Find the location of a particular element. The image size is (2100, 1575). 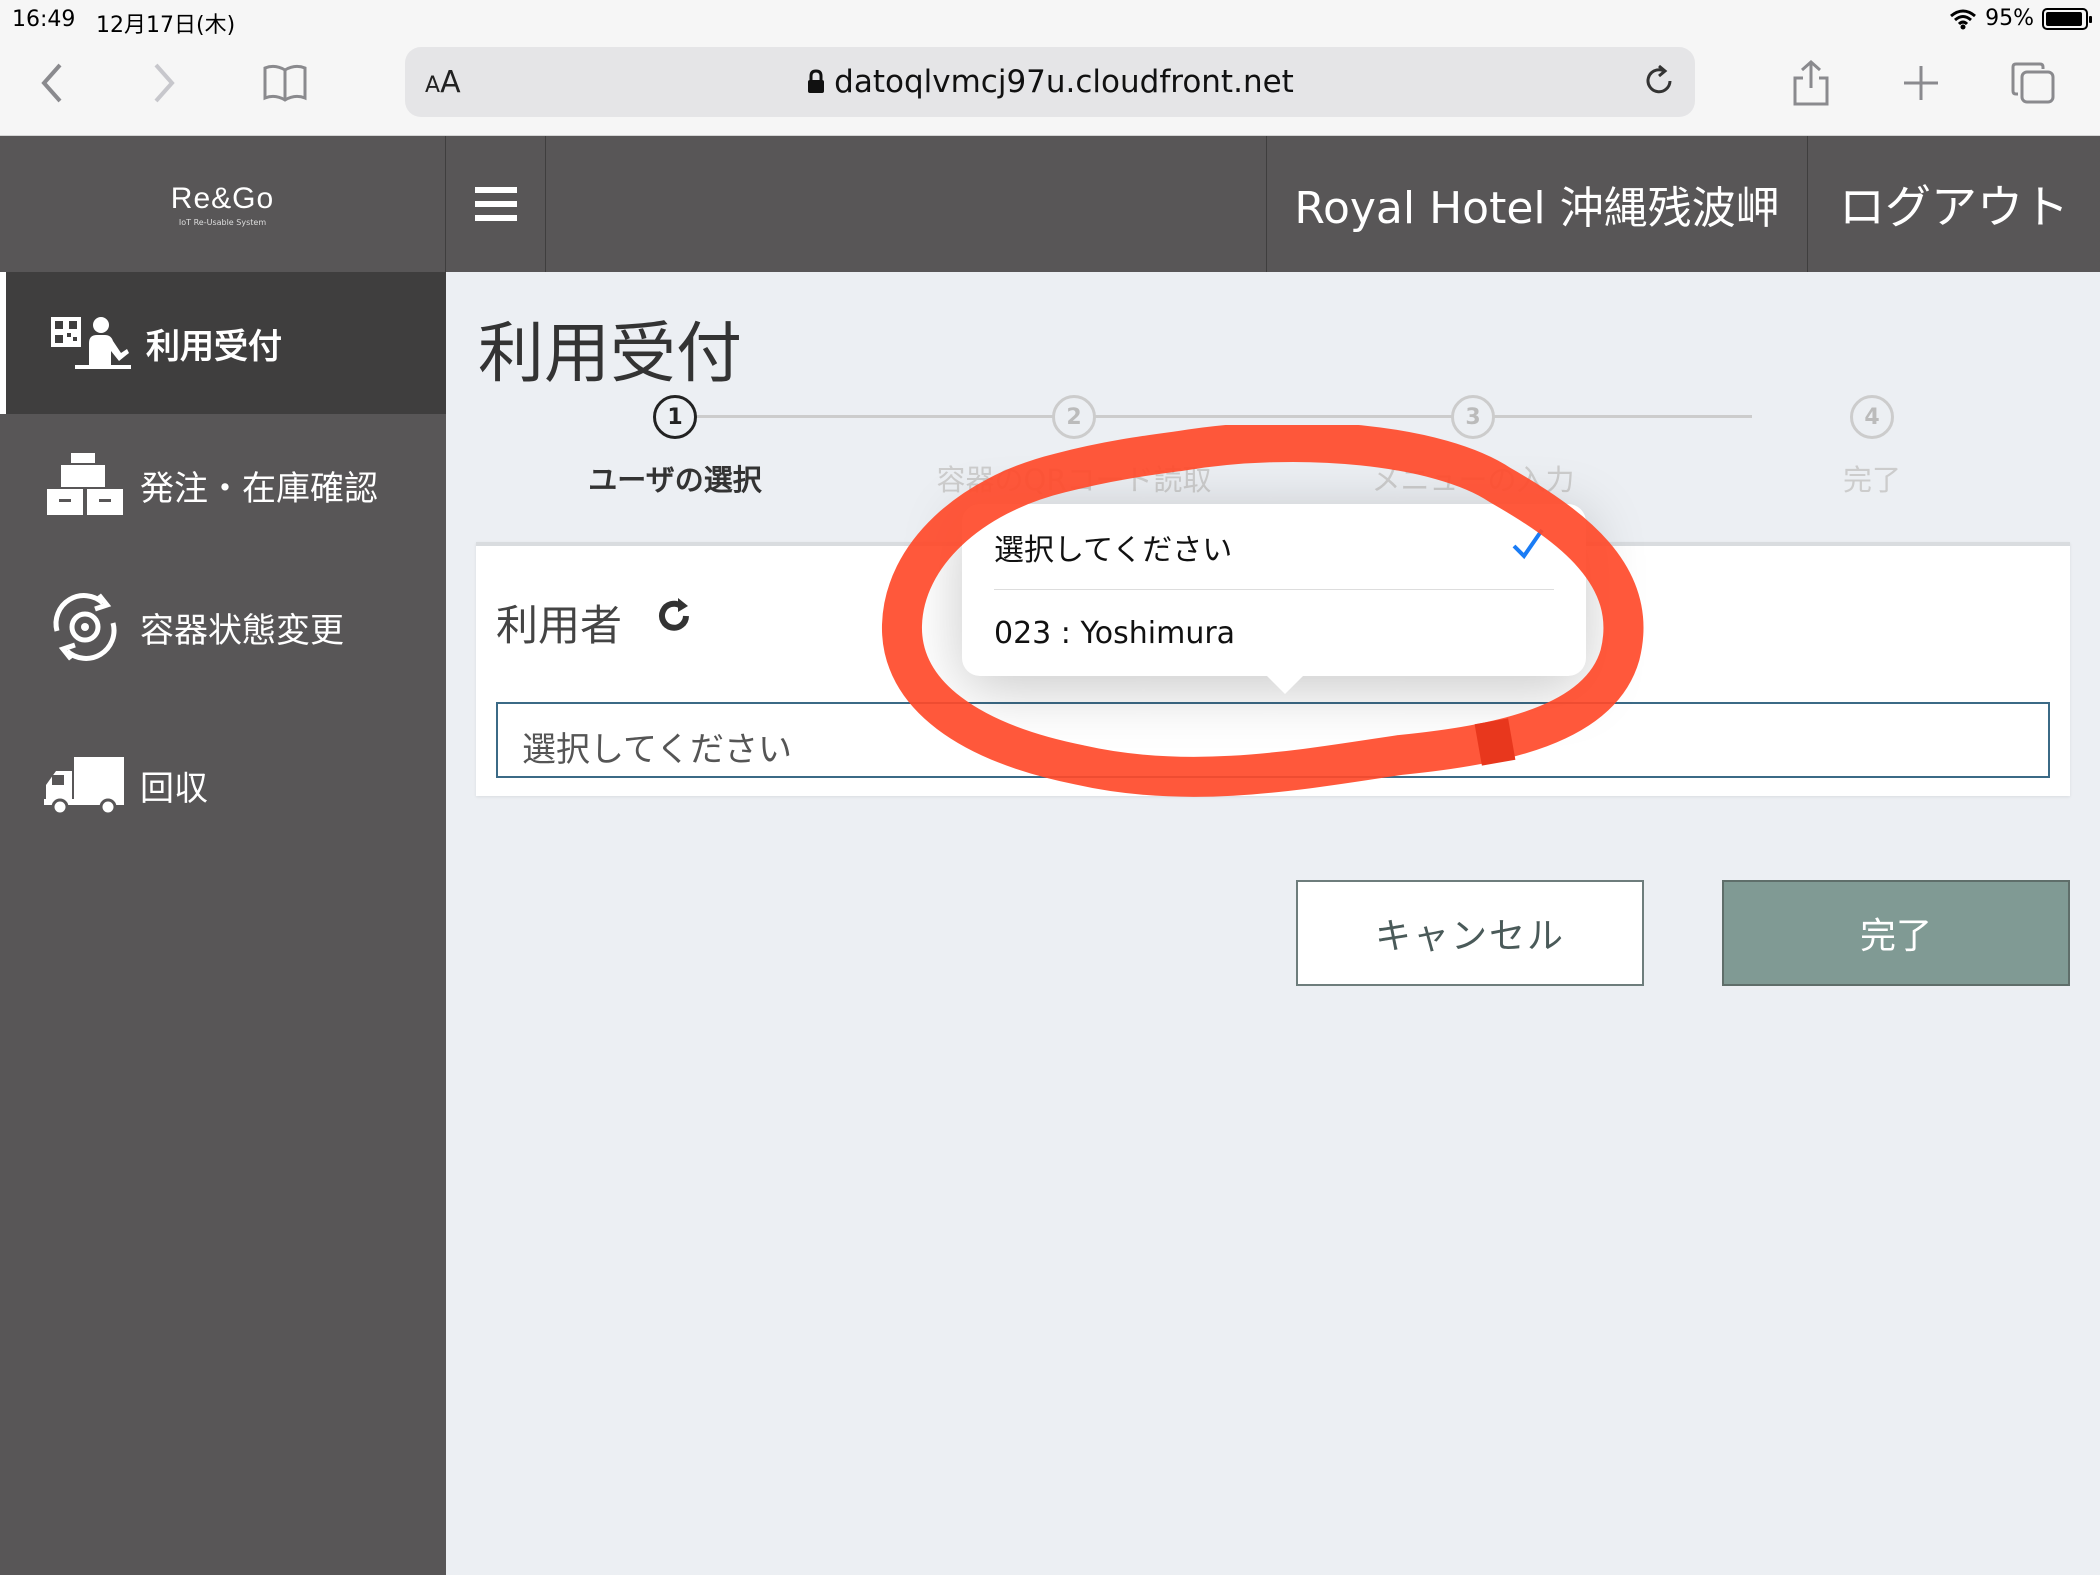

sidebar-item-label: 発注・在庫確認 is located at coordinates (259, 488).